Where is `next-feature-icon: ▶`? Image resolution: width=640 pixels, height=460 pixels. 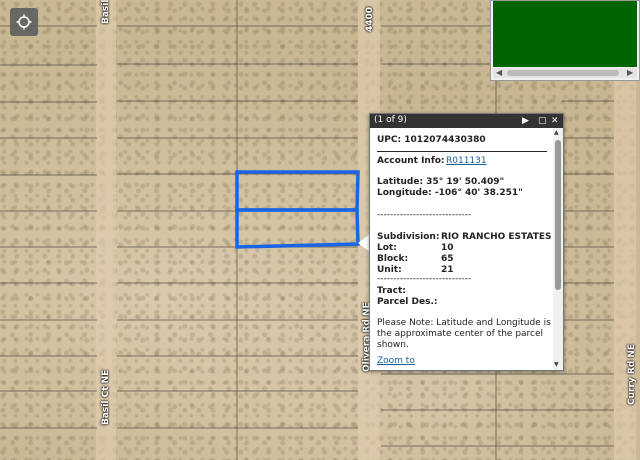
next-feature-icon: ▶ is located at coordinates (525, 121).